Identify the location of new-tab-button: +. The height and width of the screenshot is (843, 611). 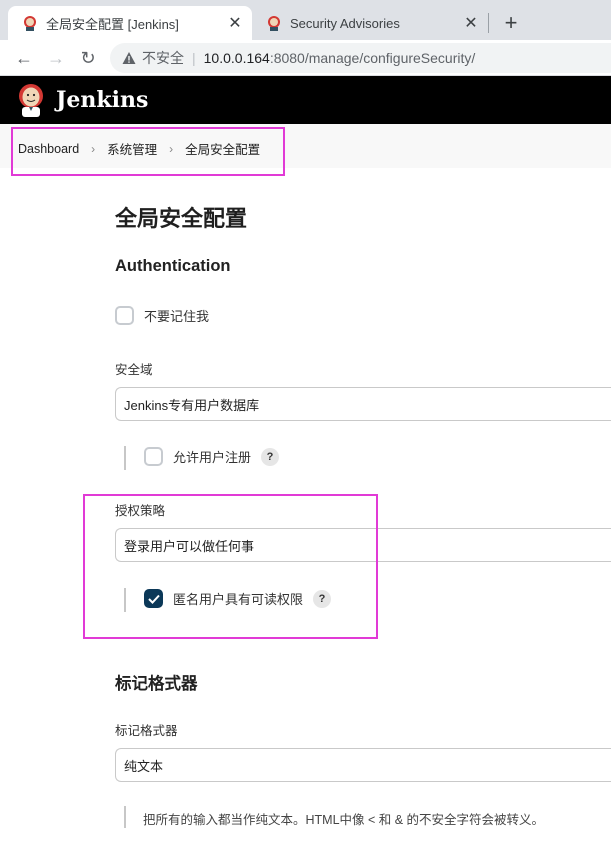
(511, 23).